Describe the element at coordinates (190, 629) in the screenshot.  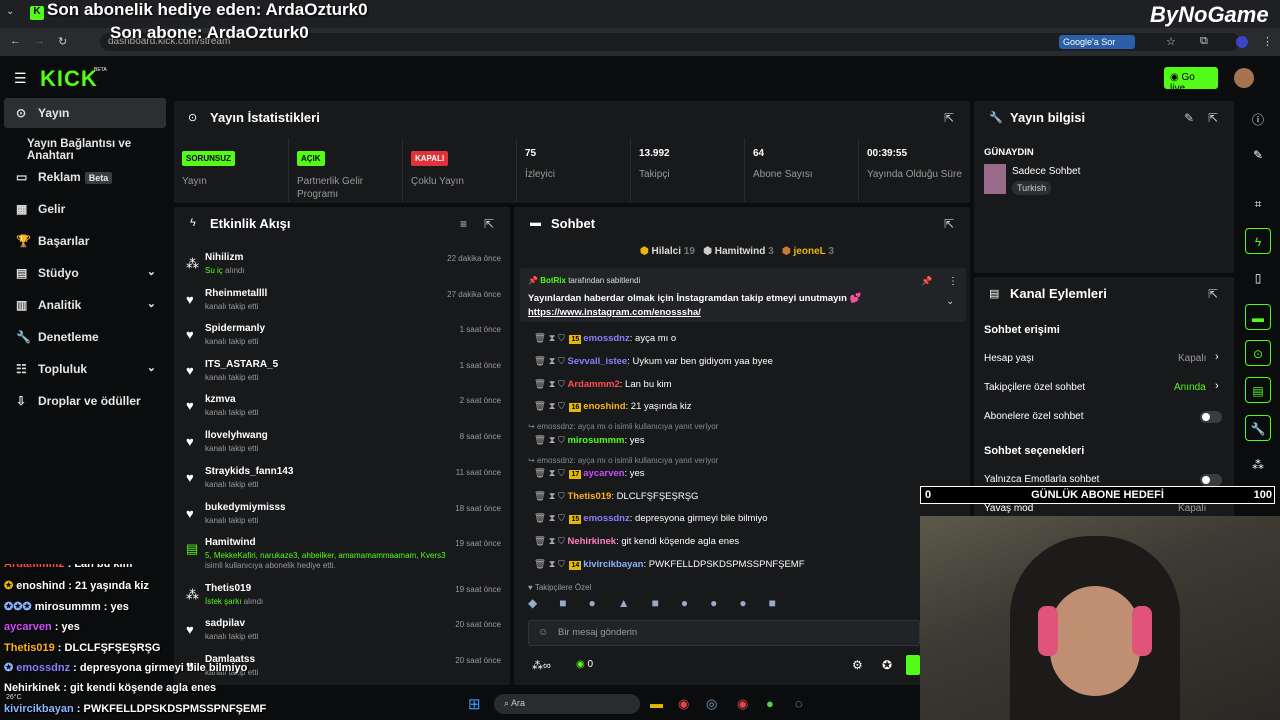
I see `heart-icon: ♥` at that location.